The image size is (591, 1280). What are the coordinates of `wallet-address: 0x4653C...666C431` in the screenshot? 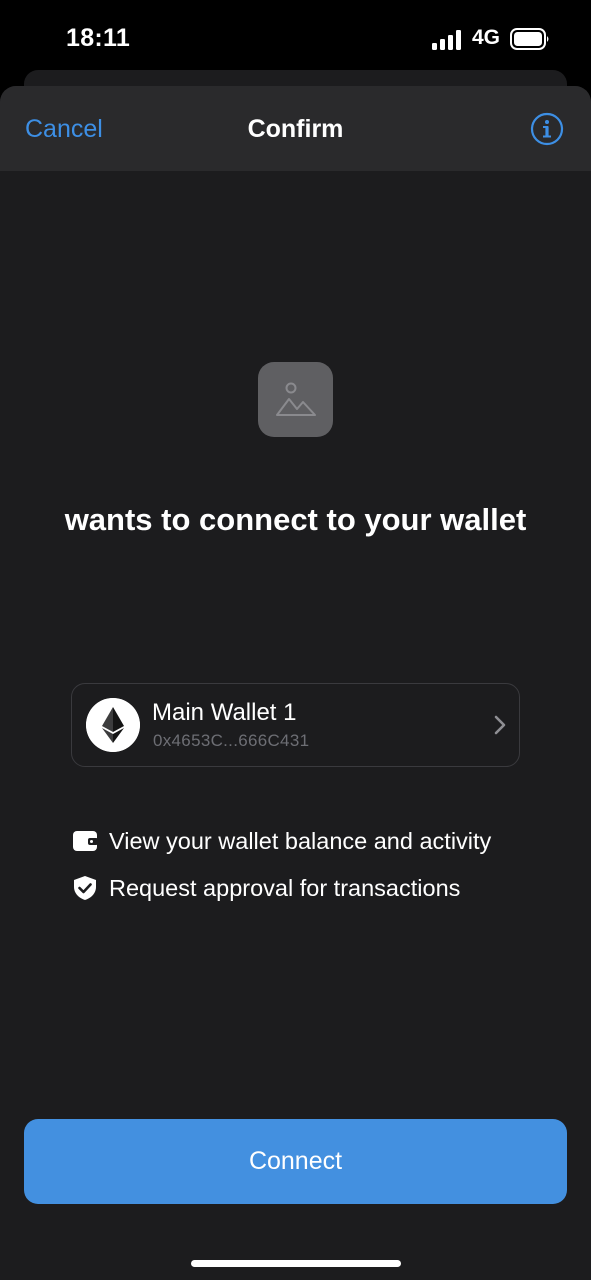 It's located at (231, 740).